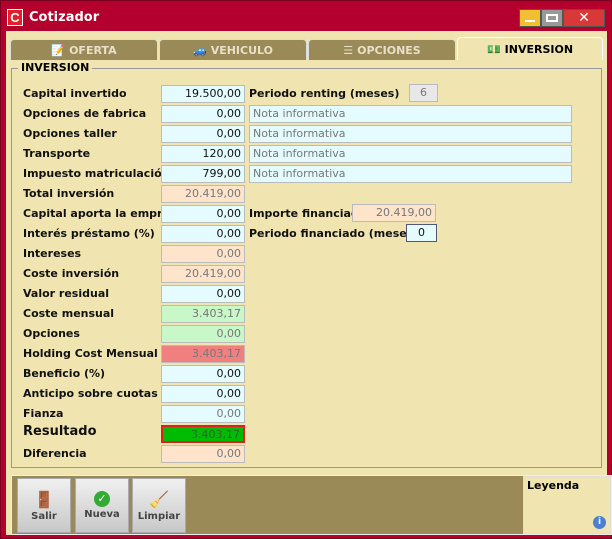 The height and width of the screenshot is (539, 612). I want to click on field-label: Impuesto matriculación, so click(96, 173).